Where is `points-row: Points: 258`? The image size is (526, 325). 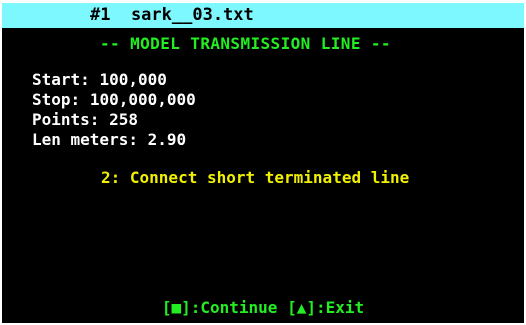 points-row: Points: 258 is located at coordinates (85, 120).